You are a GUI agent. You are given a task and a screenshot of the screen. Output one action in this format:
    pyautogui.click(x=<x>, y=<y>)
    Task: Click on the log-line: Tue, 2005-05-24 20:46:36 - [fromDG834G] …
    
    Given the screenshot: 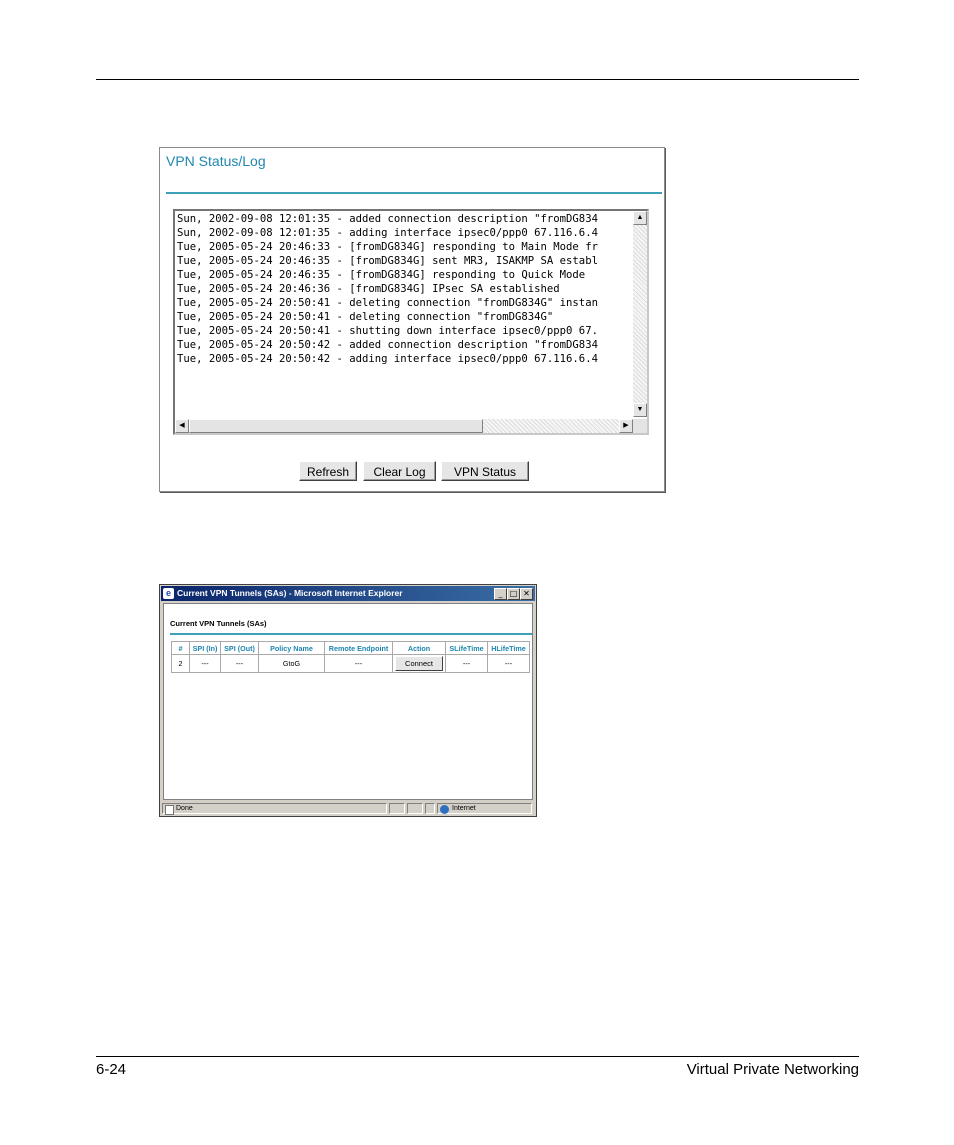 What is the action you would take?
    pyautogui.click(x=368, y=289)
    